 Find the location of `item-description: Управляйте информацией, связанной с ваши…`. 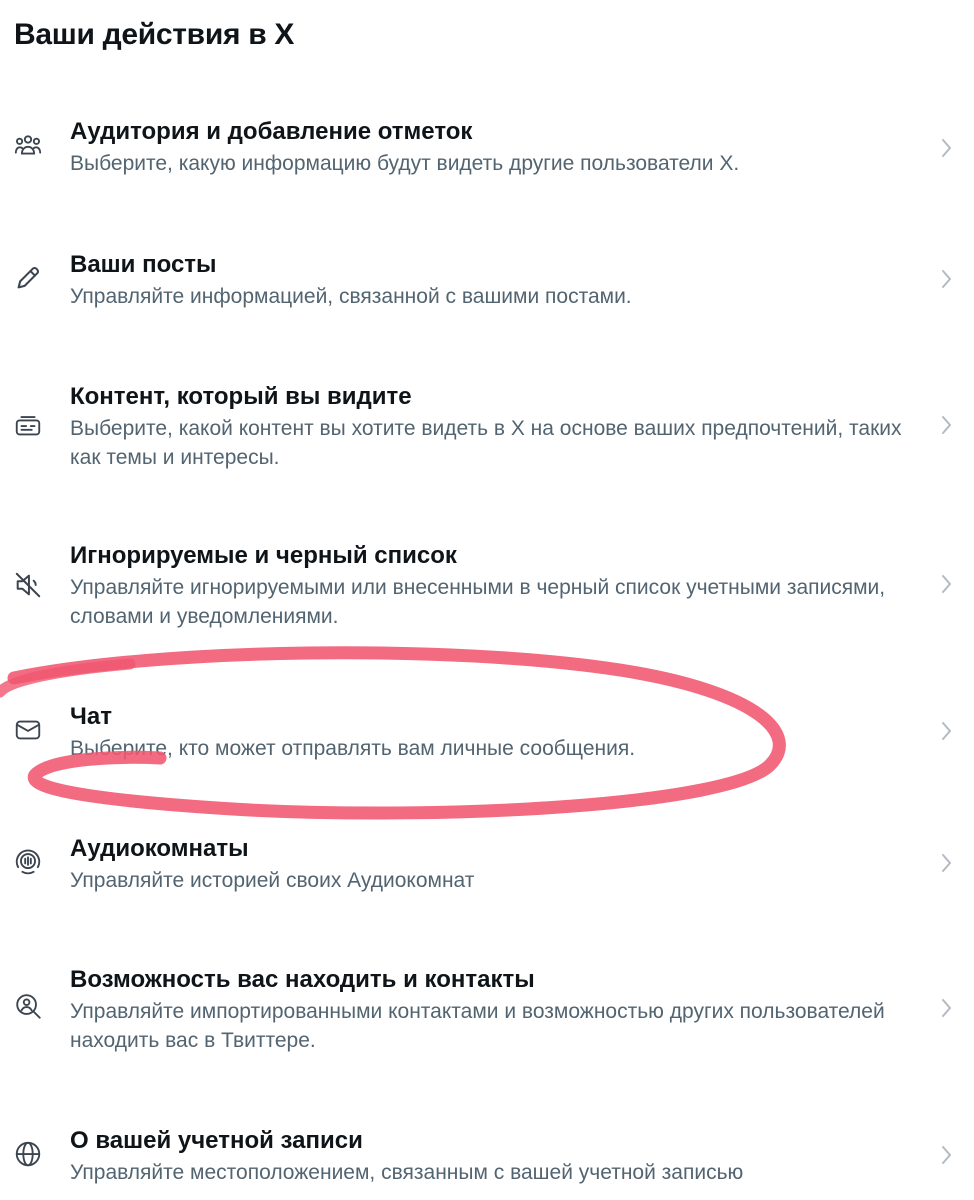

item-description: Управляйте информацией, связанной с ваши… is located at coordinates (351, 296).